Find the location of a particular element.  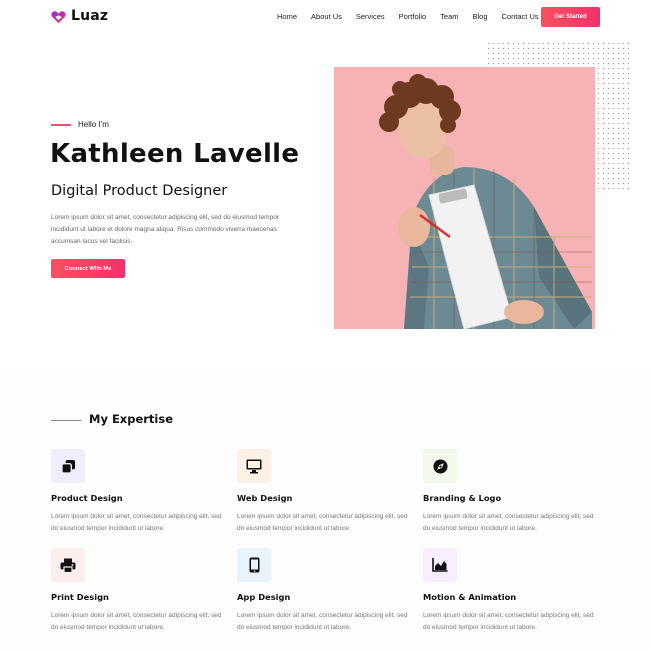

nav-portfolio: Portfolio is located at coordinates (413, 16).